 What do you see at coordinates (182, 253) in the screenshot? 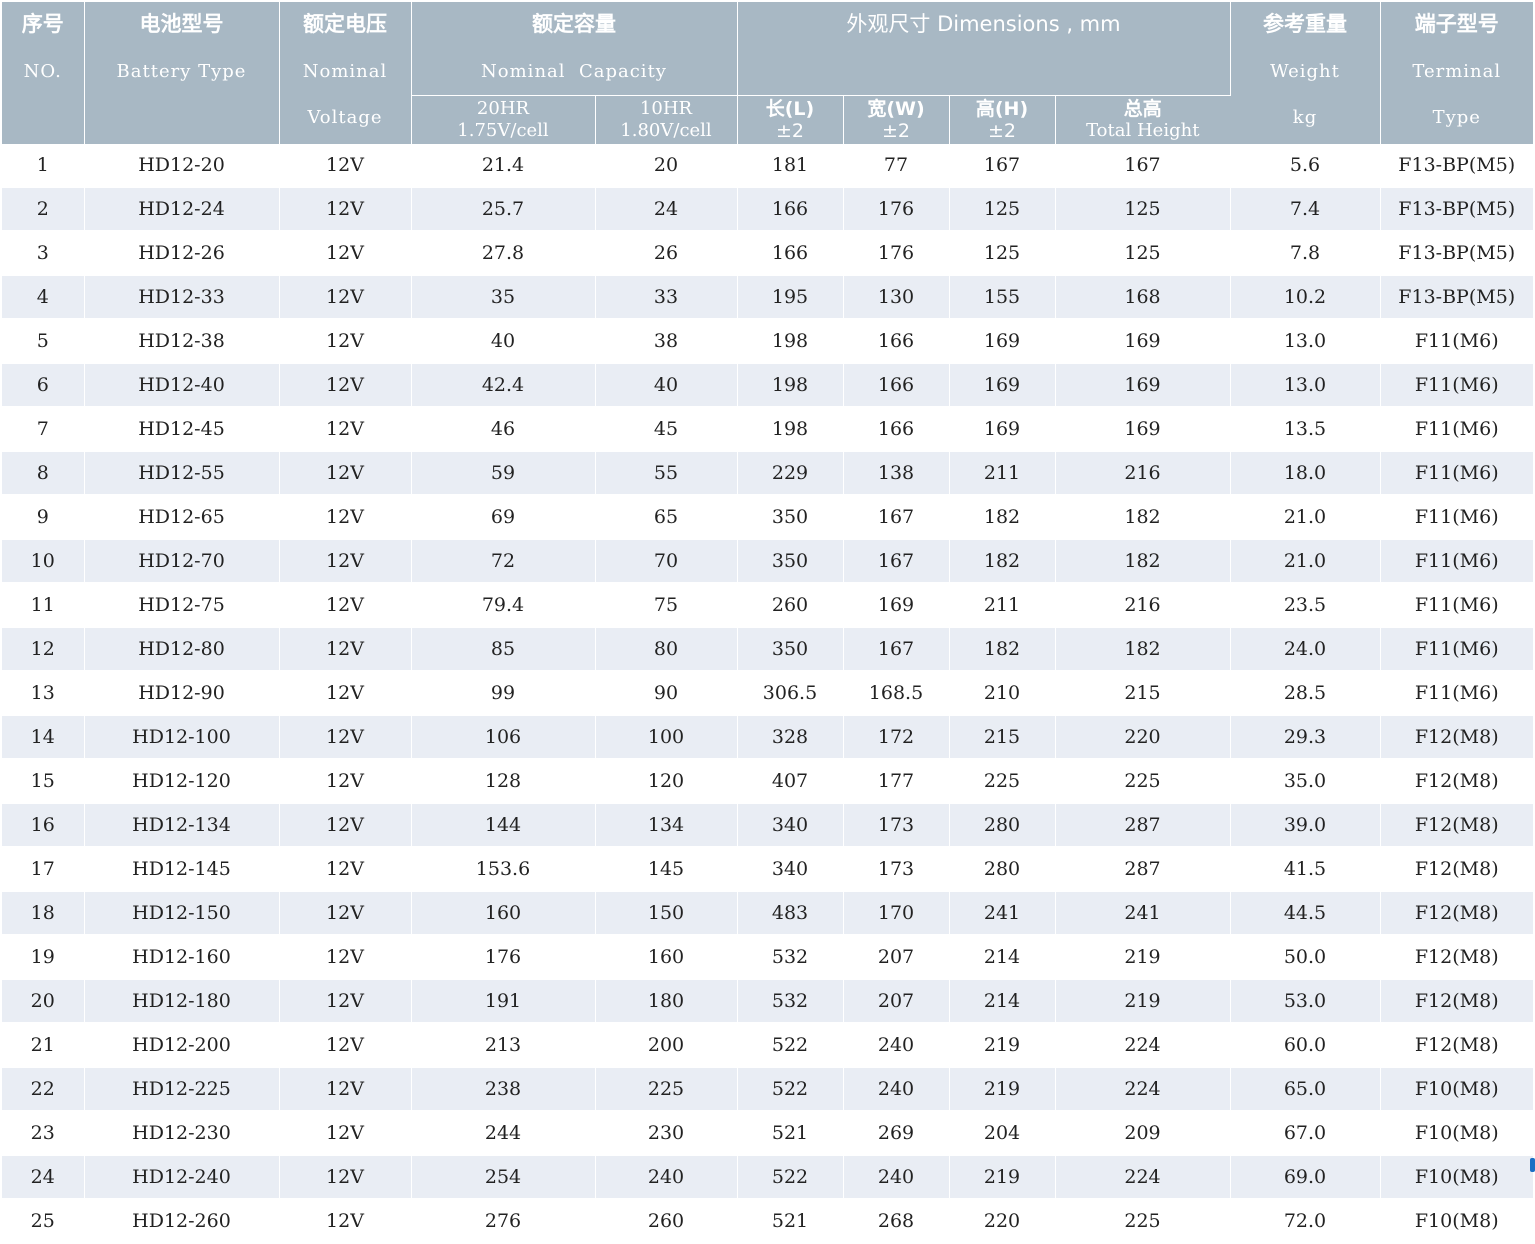
I see `cell-battery-type: HD12-26` at bounding box center [182, 253].